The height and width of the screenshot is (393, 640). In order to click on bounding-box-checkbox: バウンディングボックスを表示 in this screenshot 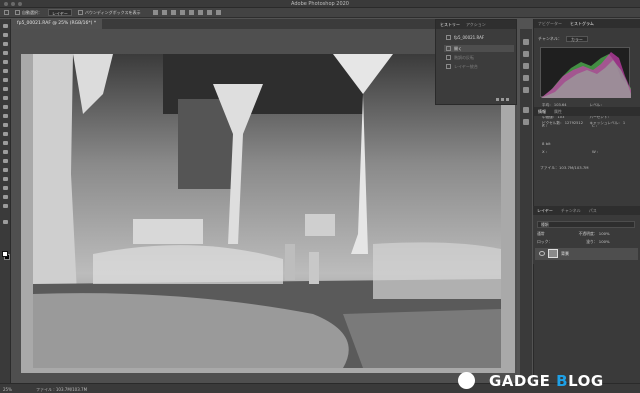, I will do `click(109, 13)`.